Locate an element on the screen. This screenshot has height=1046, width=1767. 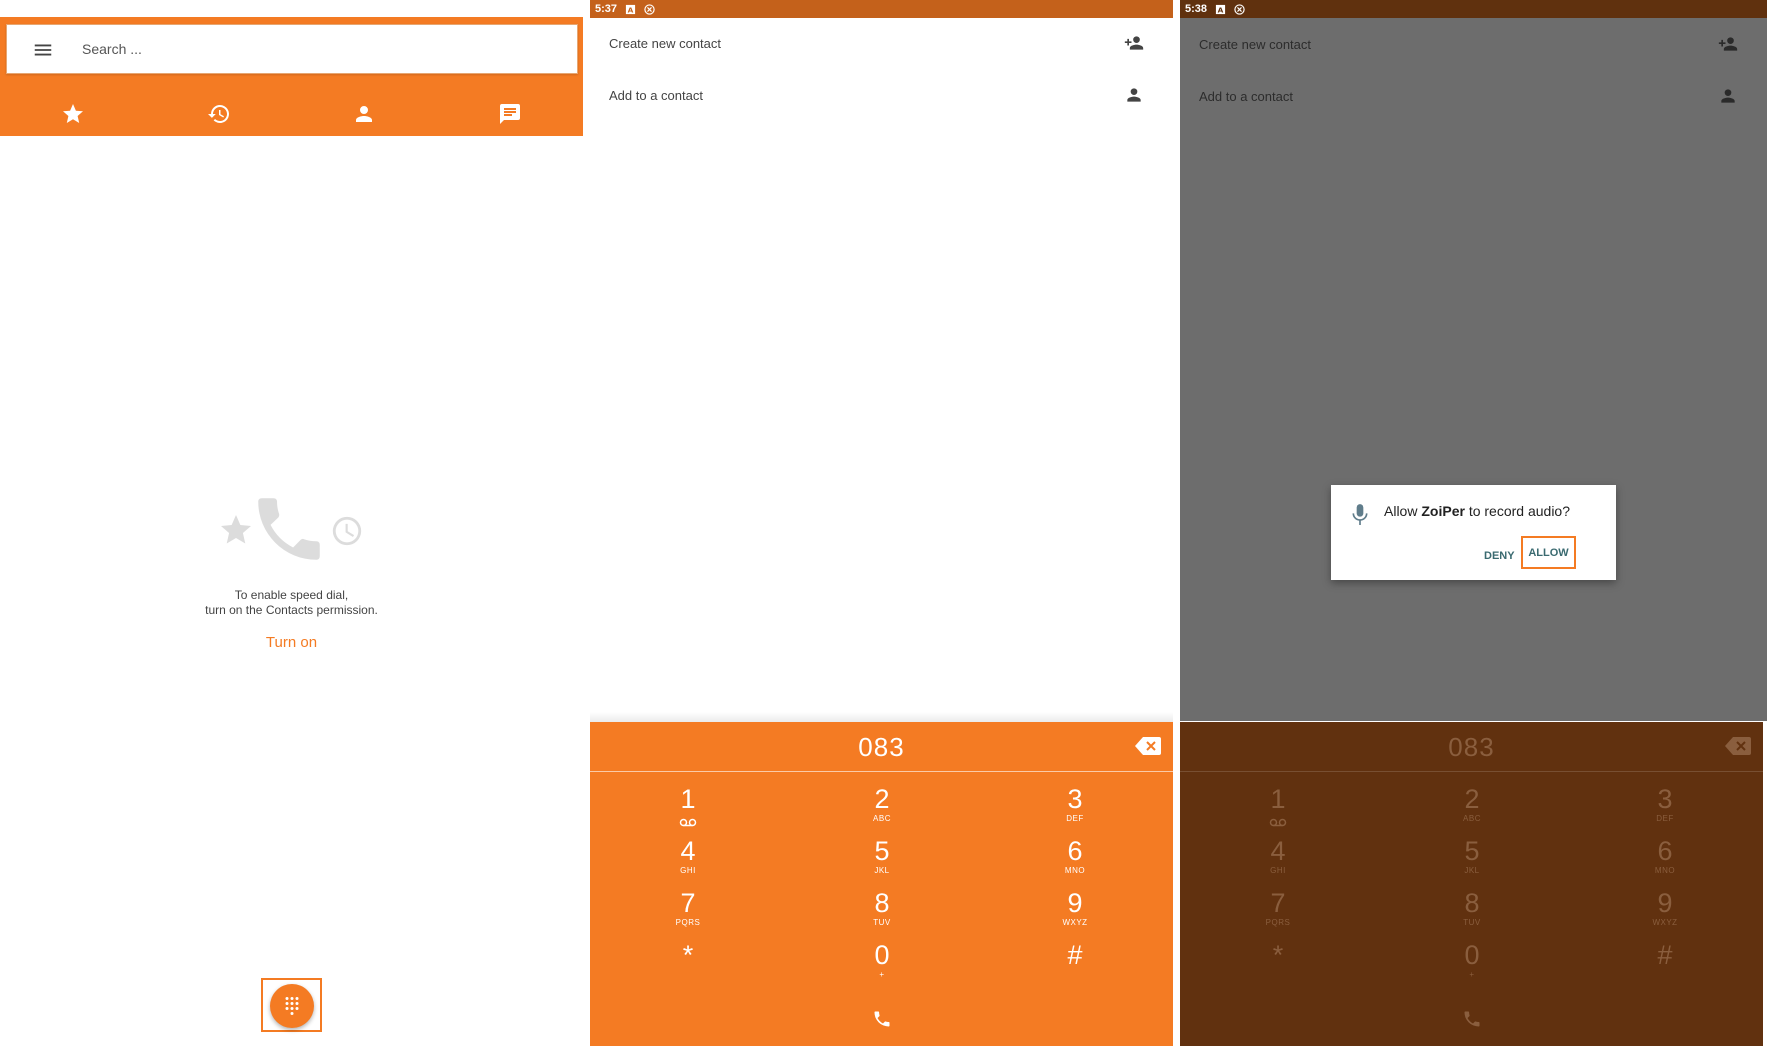
status-time: 5:38 is located at coordinates (1196, 9).